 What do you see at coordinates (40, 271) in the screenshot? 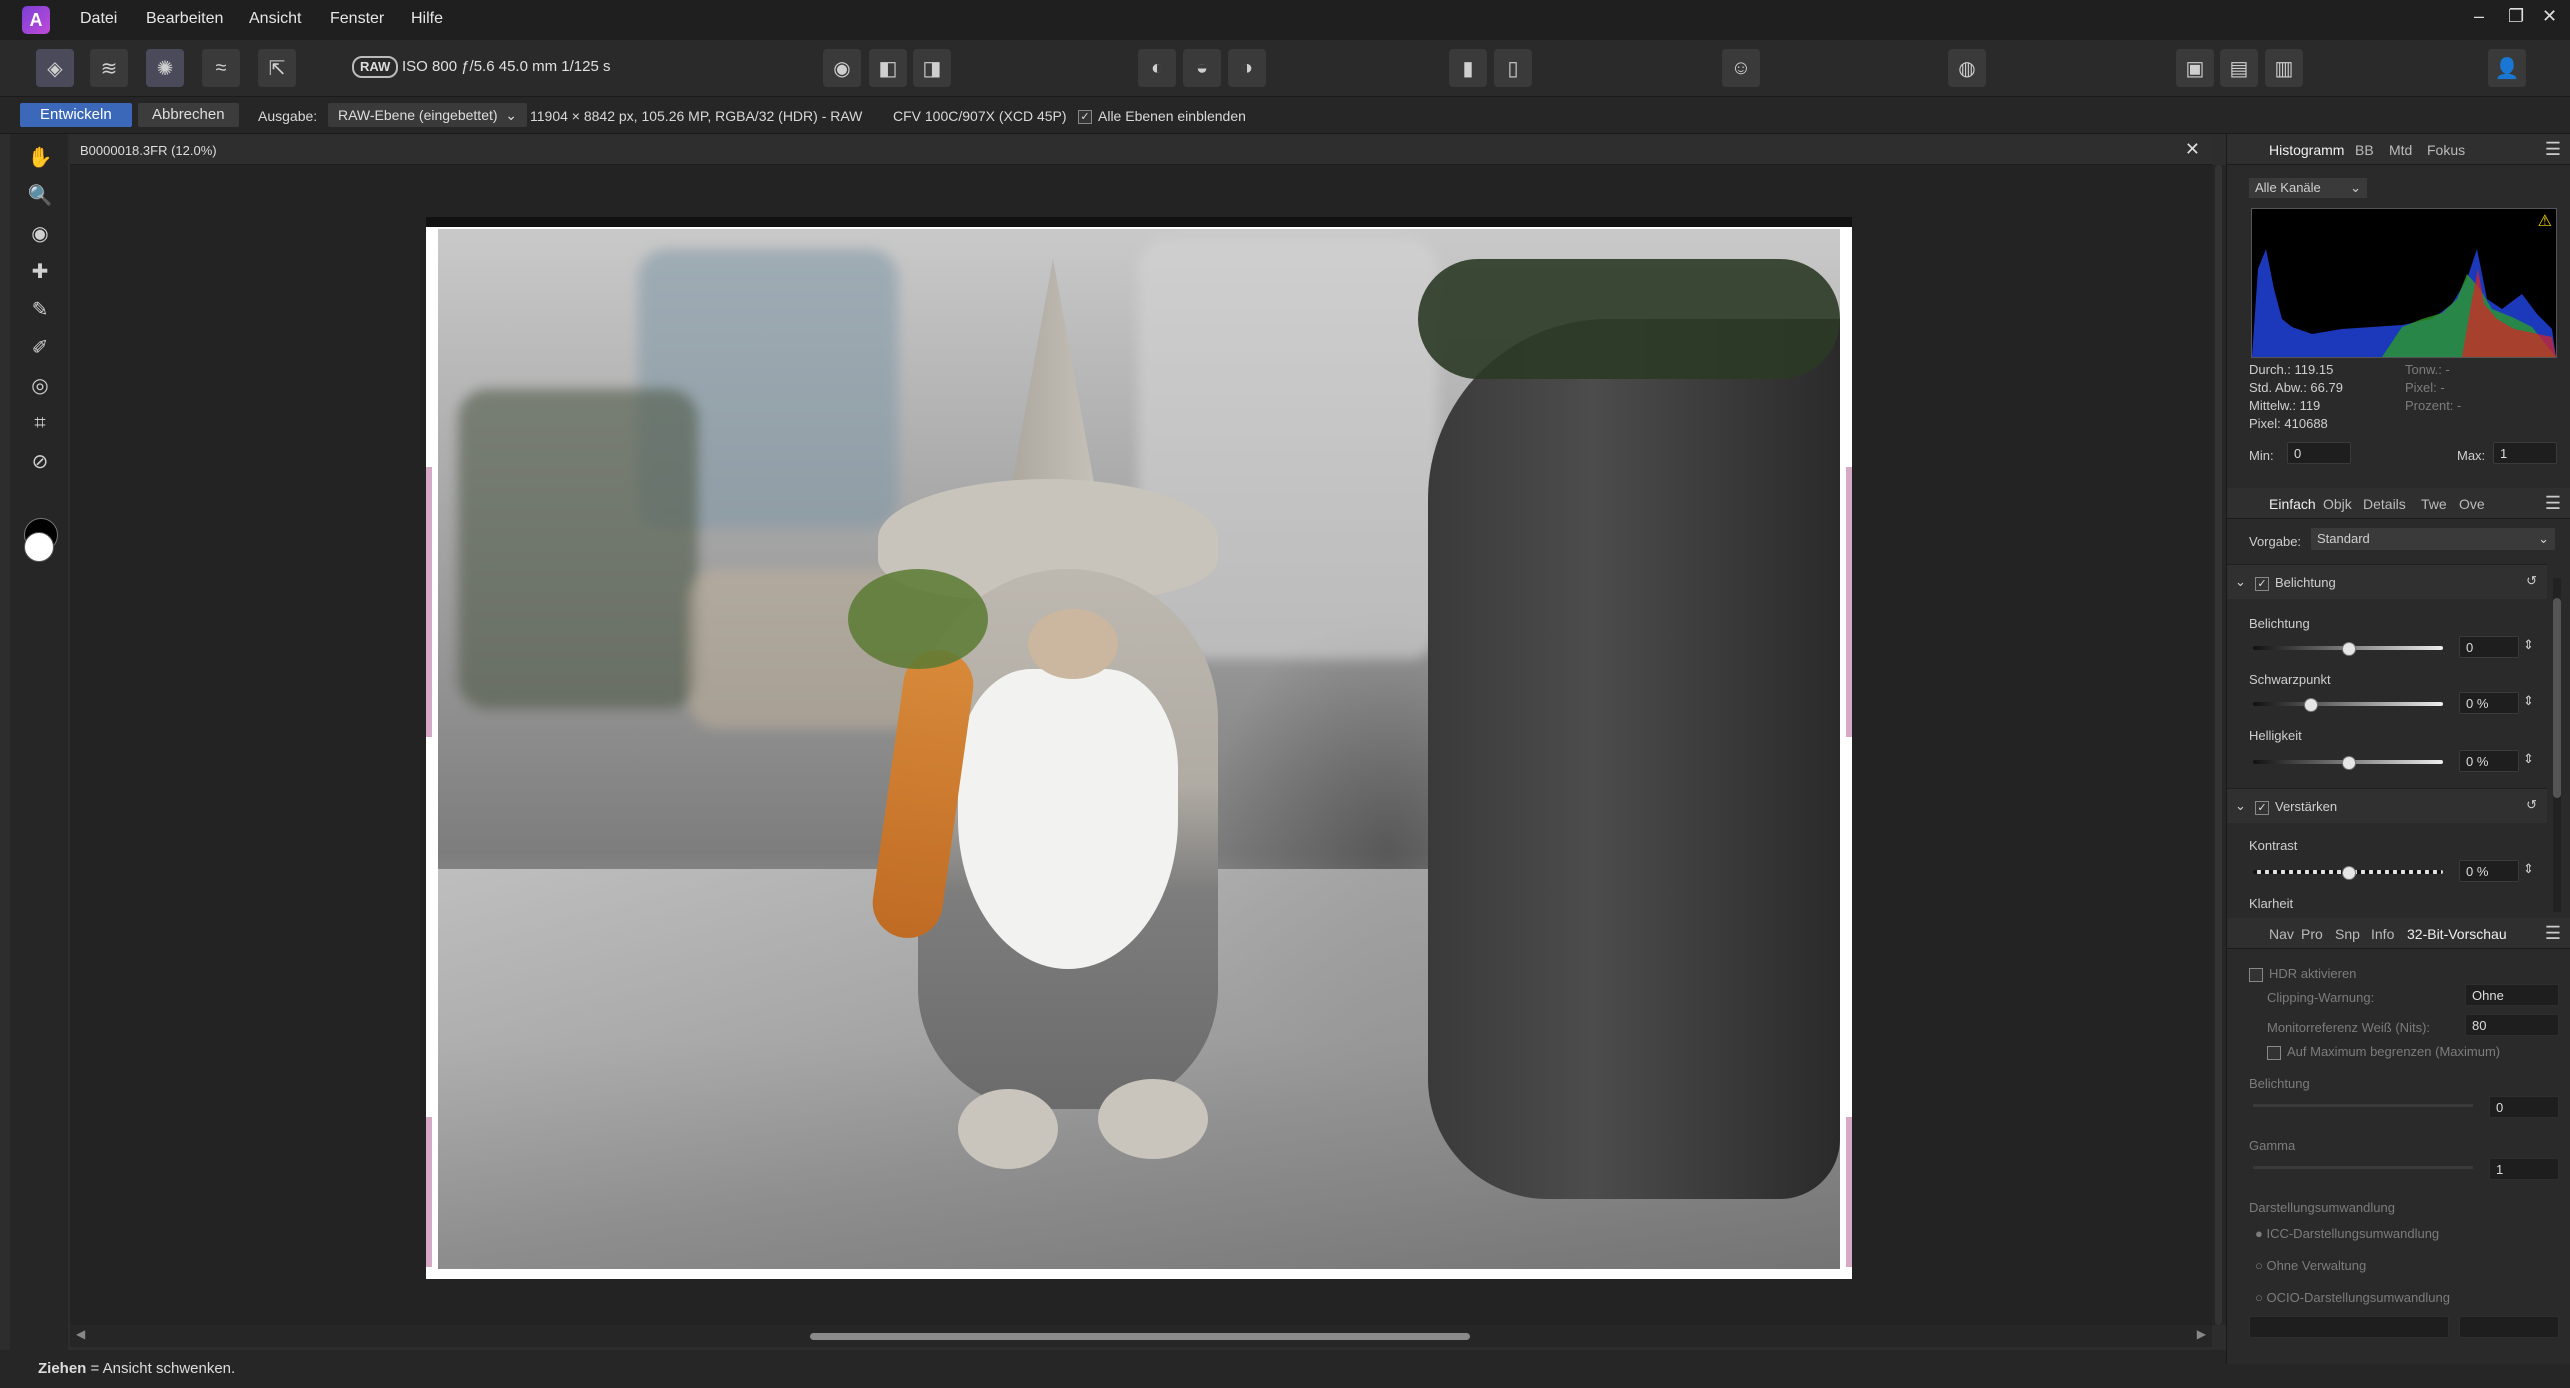
I see `blemish-tool-icon: ✚` at bounding box center [40, 271].